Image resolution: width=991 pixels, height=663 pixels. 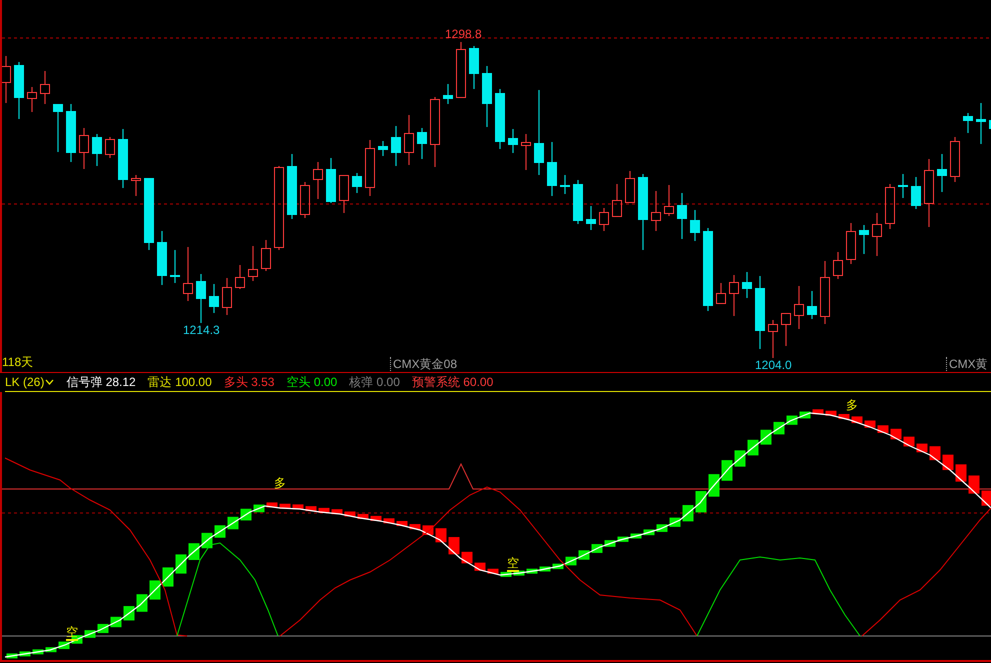 I want to click on indicator-value: 多头 3.53, so click(x=249, y=382).